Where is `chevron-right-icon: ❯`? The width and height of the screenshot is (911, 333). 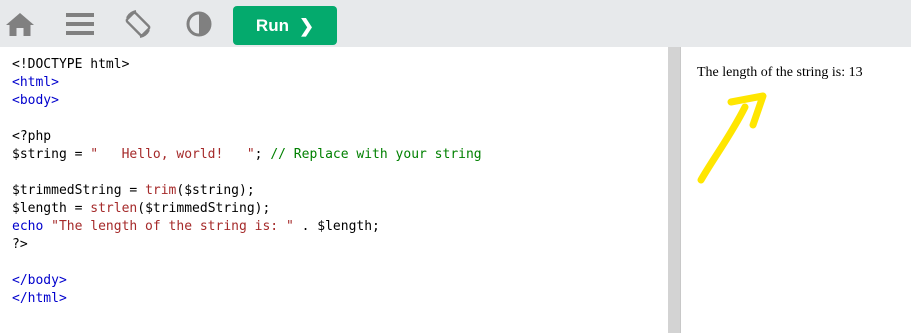
chevron-right-icon: ❯ is located at coordinates (306, 25).